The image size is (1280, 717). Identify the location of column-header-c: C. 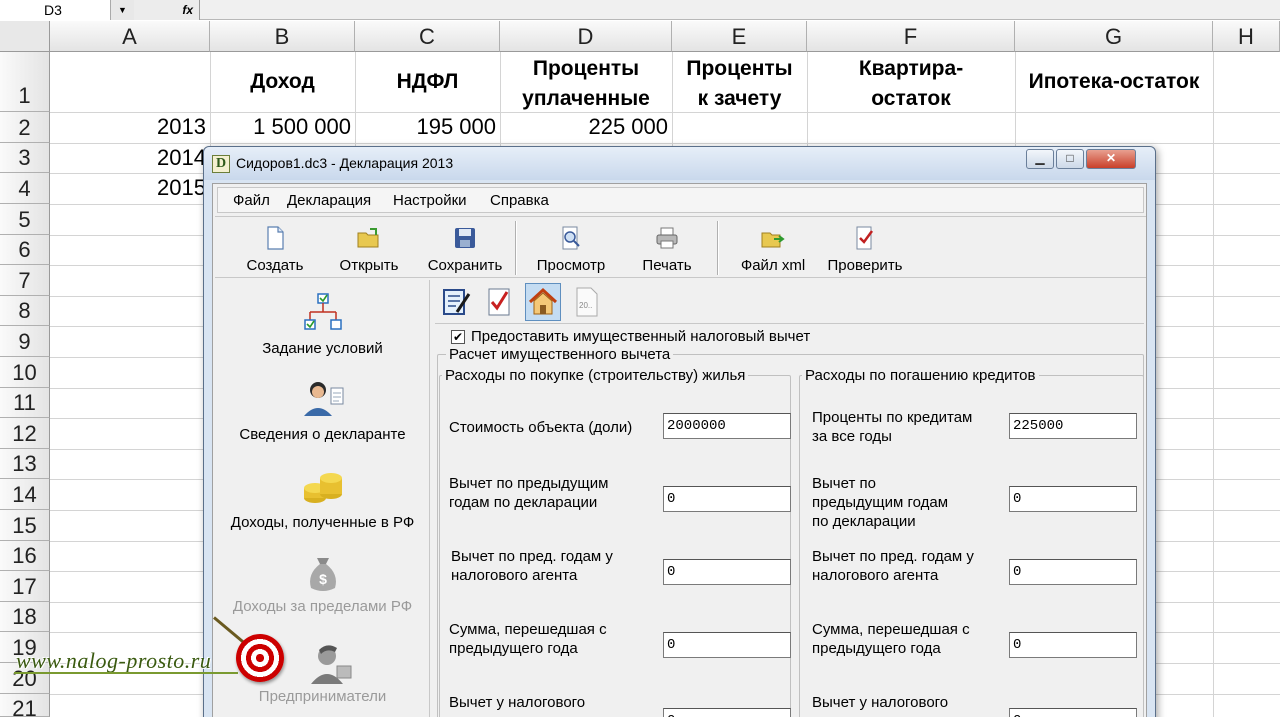
(427, 36).